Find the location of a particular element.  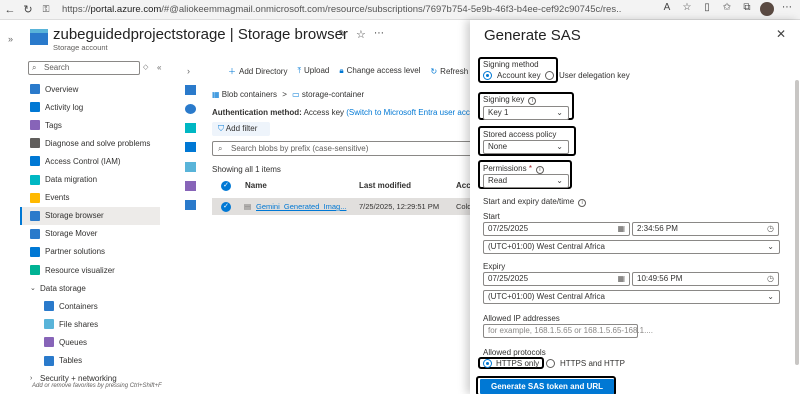

sidebar-item-queues: Queues is located at coordinates (90, 342).